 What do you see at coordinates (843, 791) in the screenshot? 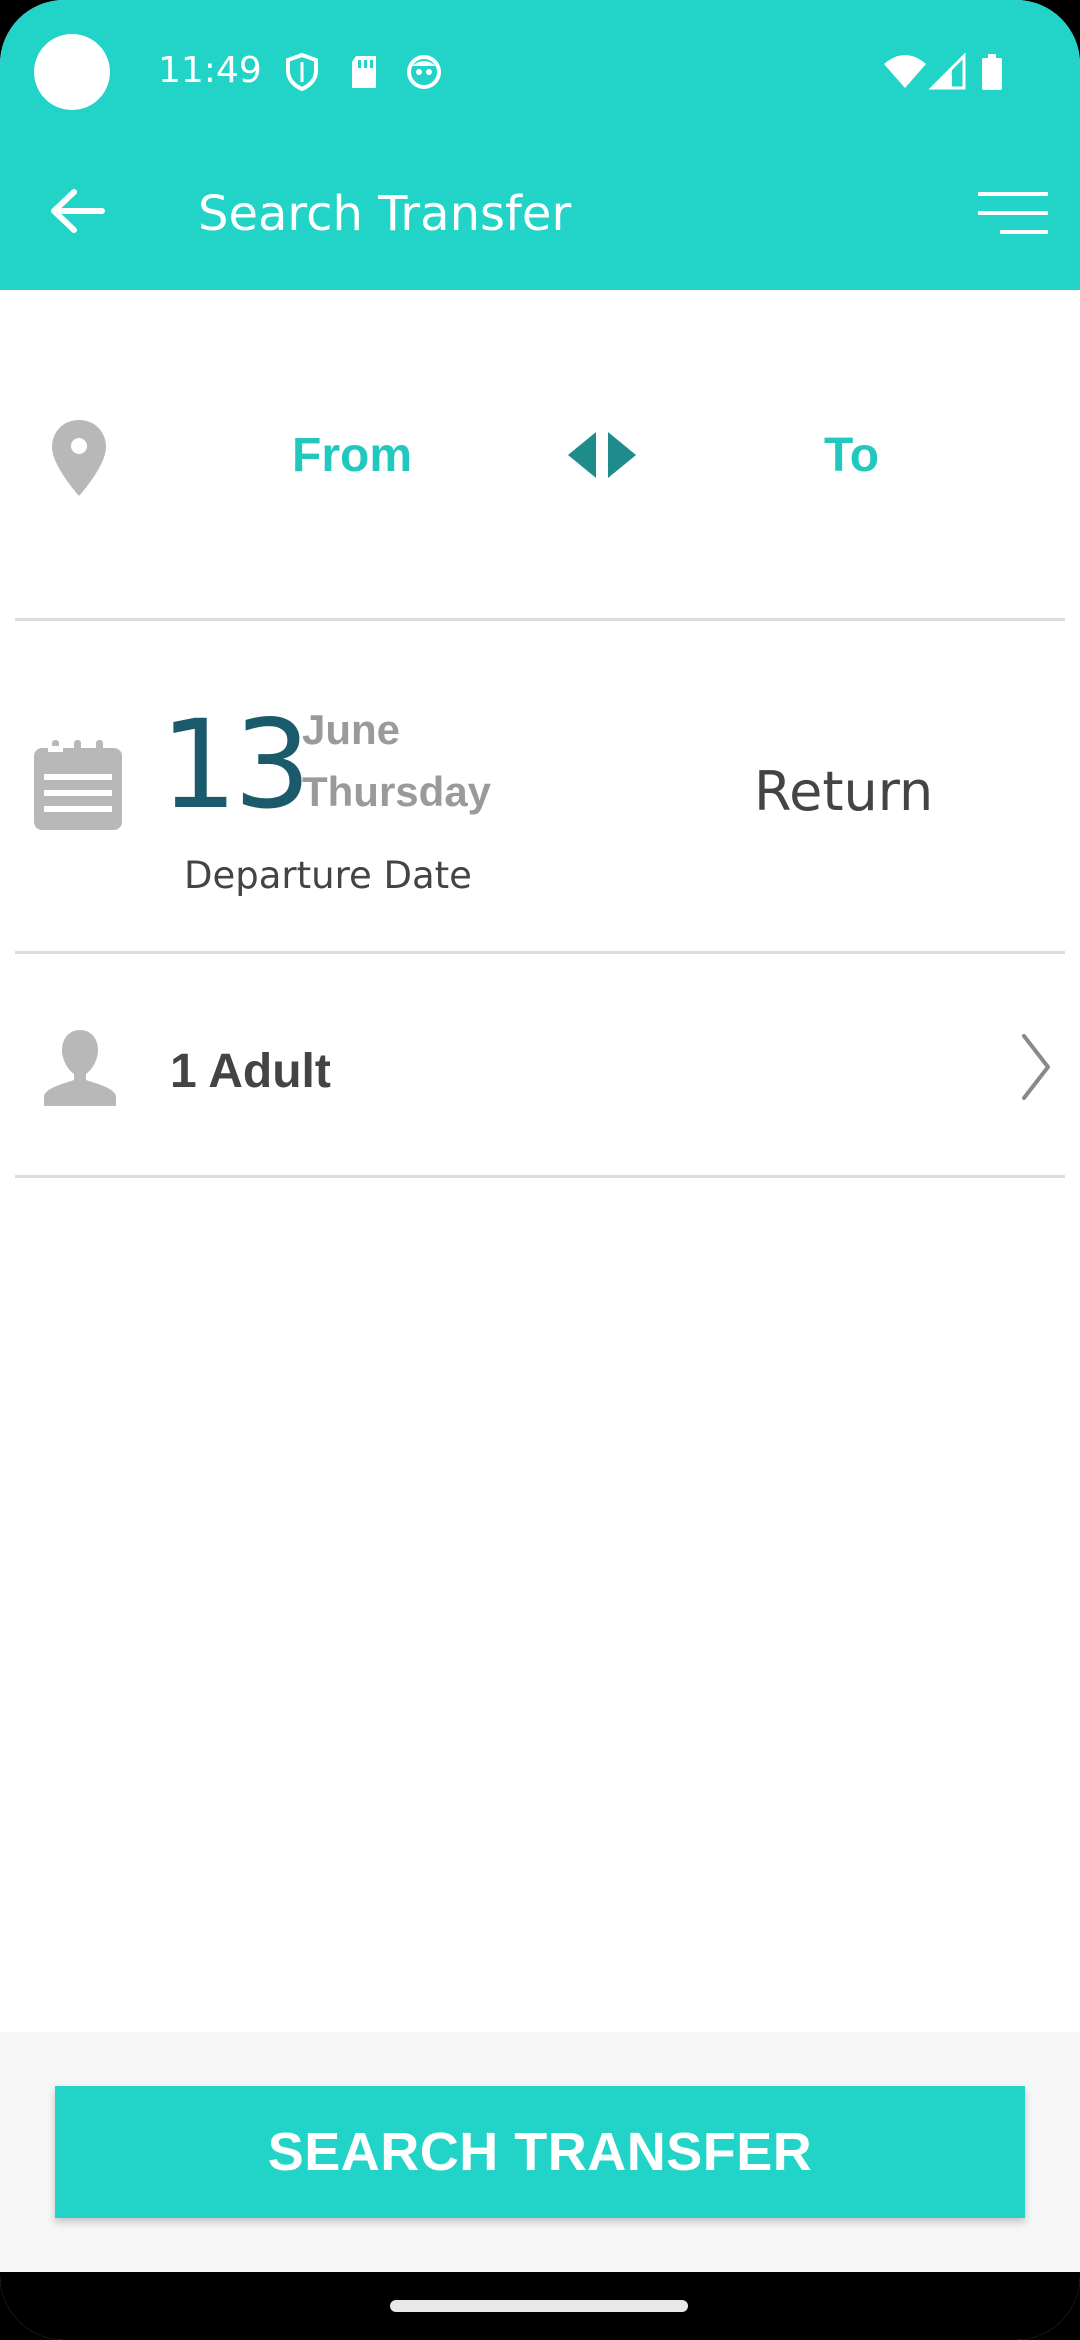
I see `return-date-button: Return` at bounding box center [843, 791].